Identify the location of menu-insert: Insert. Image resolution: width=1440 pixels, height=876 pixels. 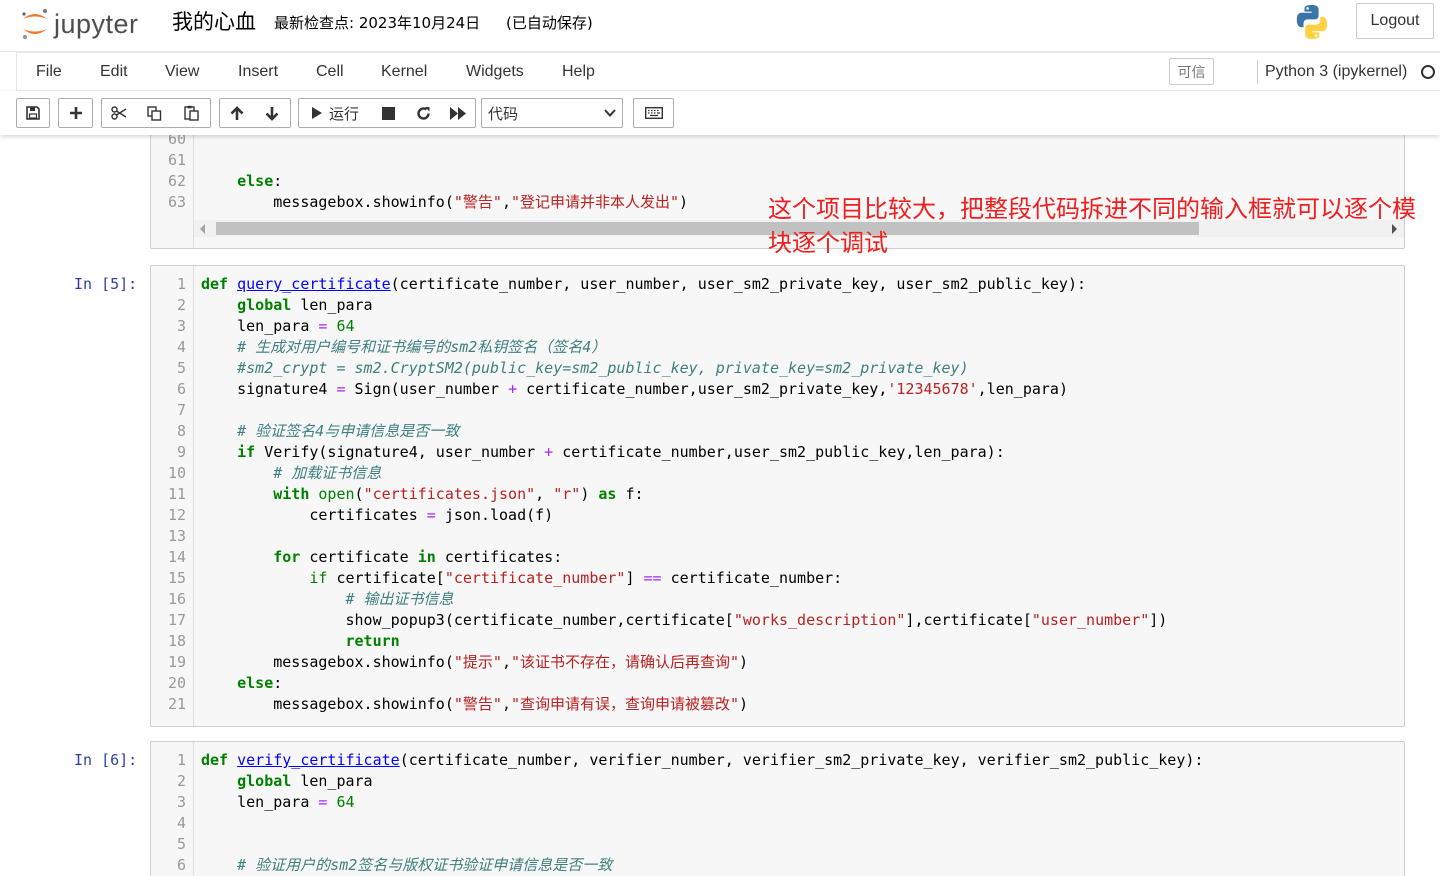
(258, 72).